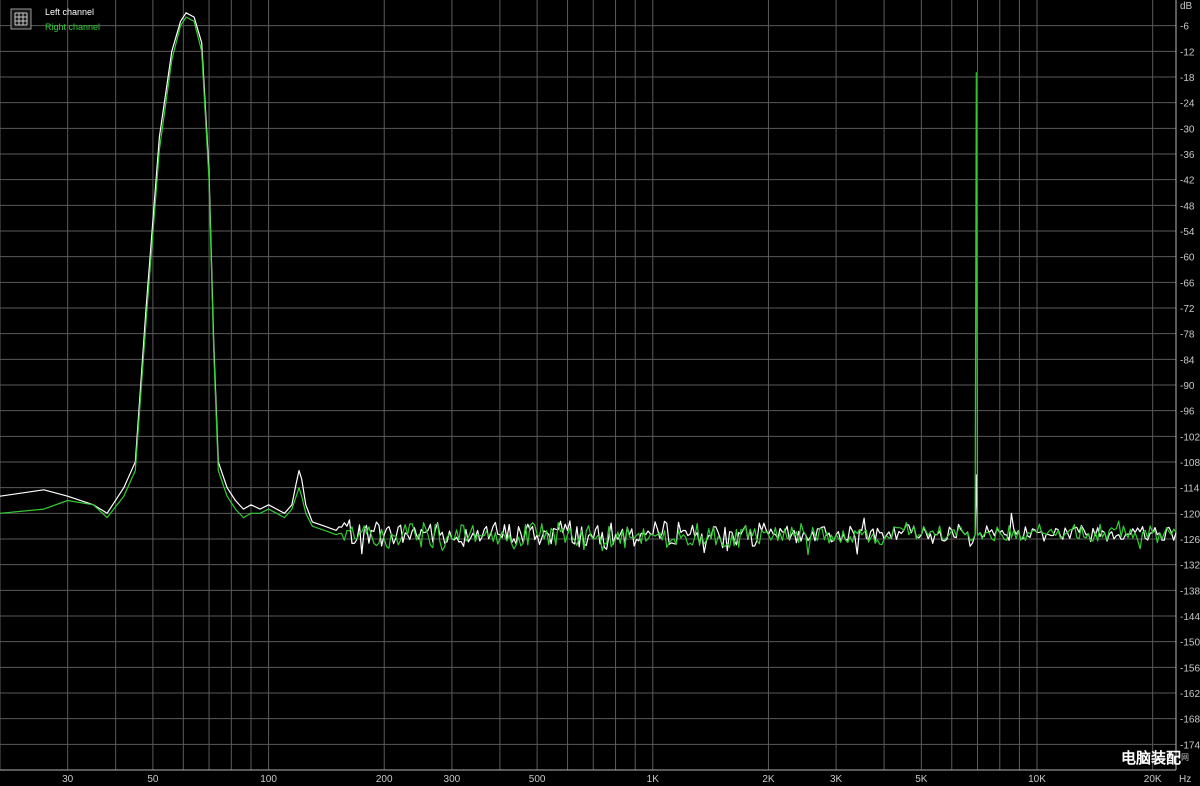 This screenshot has height=786, width=1200. What do you see at coordinates (1153, 779) in the screenshot?
I see `x-tick-label: 20K` at bounding box center [1153, 779].